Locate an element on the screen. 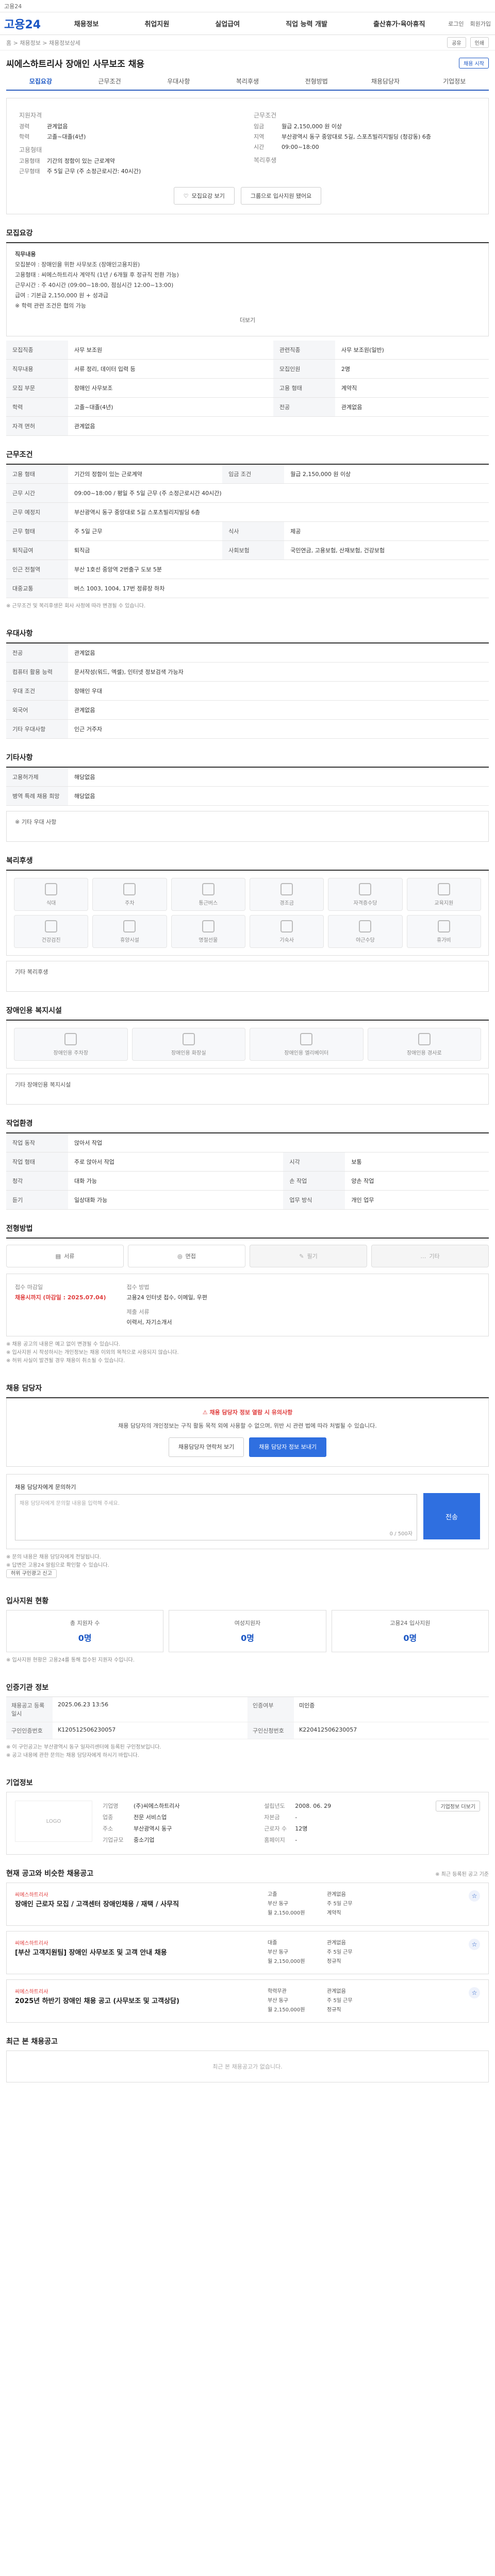  cell-key: 자격 면허 is located at coordinates (37, 426).